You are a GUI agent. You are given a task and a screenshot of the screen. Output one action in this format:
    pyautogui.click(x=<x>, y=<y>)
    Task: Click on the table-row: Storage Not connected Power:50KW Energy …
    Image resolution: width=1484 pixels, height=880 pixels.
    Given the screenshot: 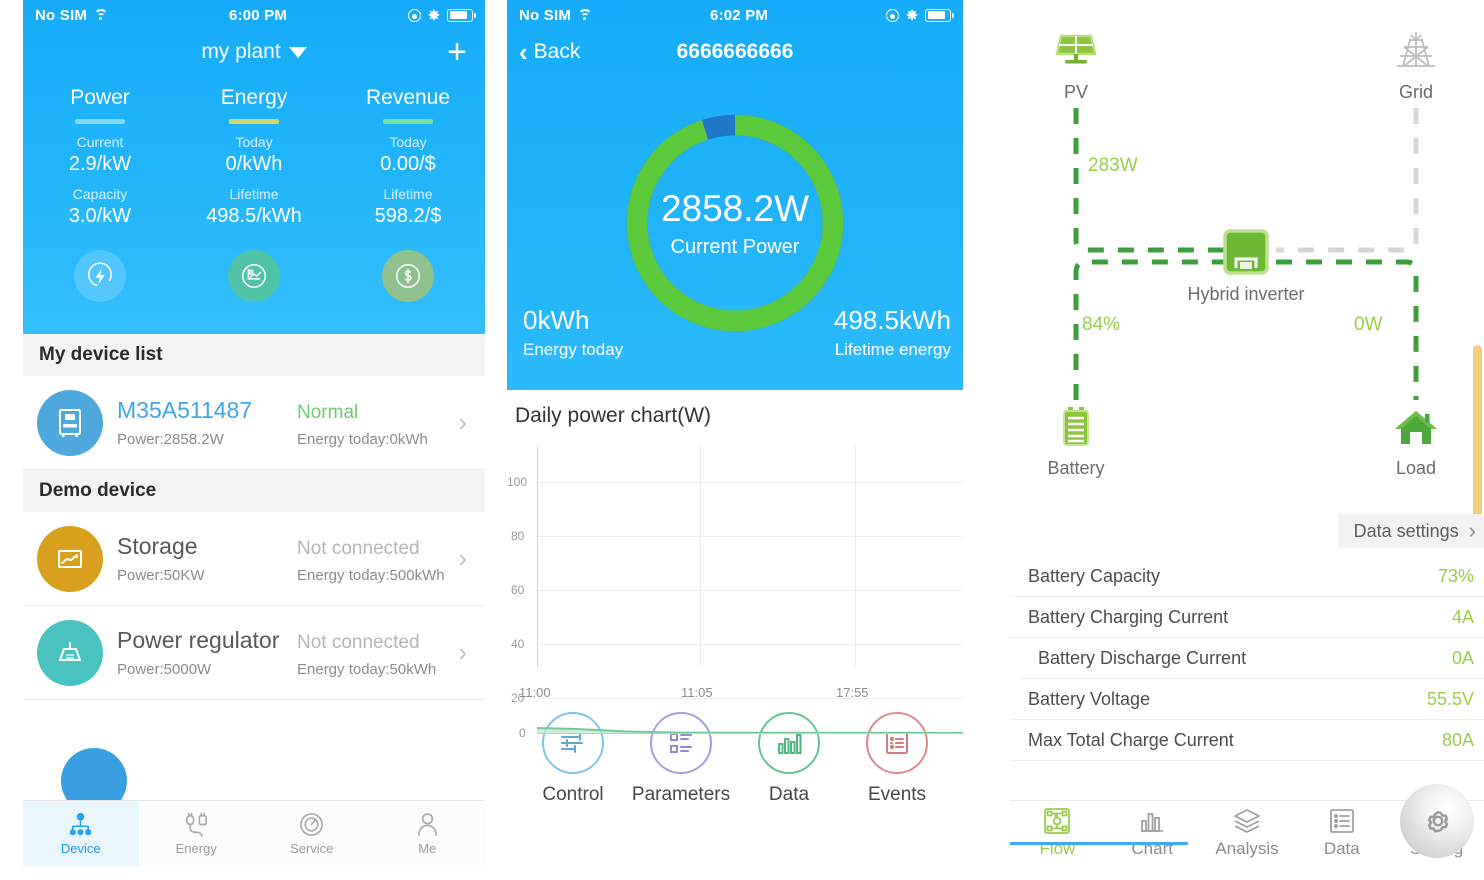 What is the action you would take?
    pyautogui.click(x=254, y=559)
    